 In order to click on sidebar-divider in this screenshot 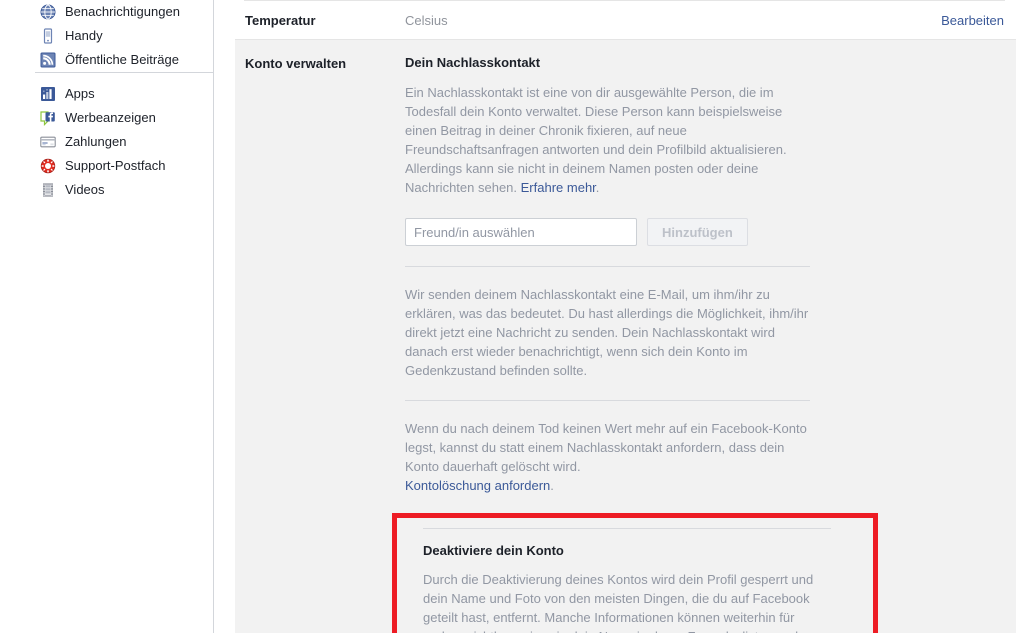, I will do `click(124, 72)`.